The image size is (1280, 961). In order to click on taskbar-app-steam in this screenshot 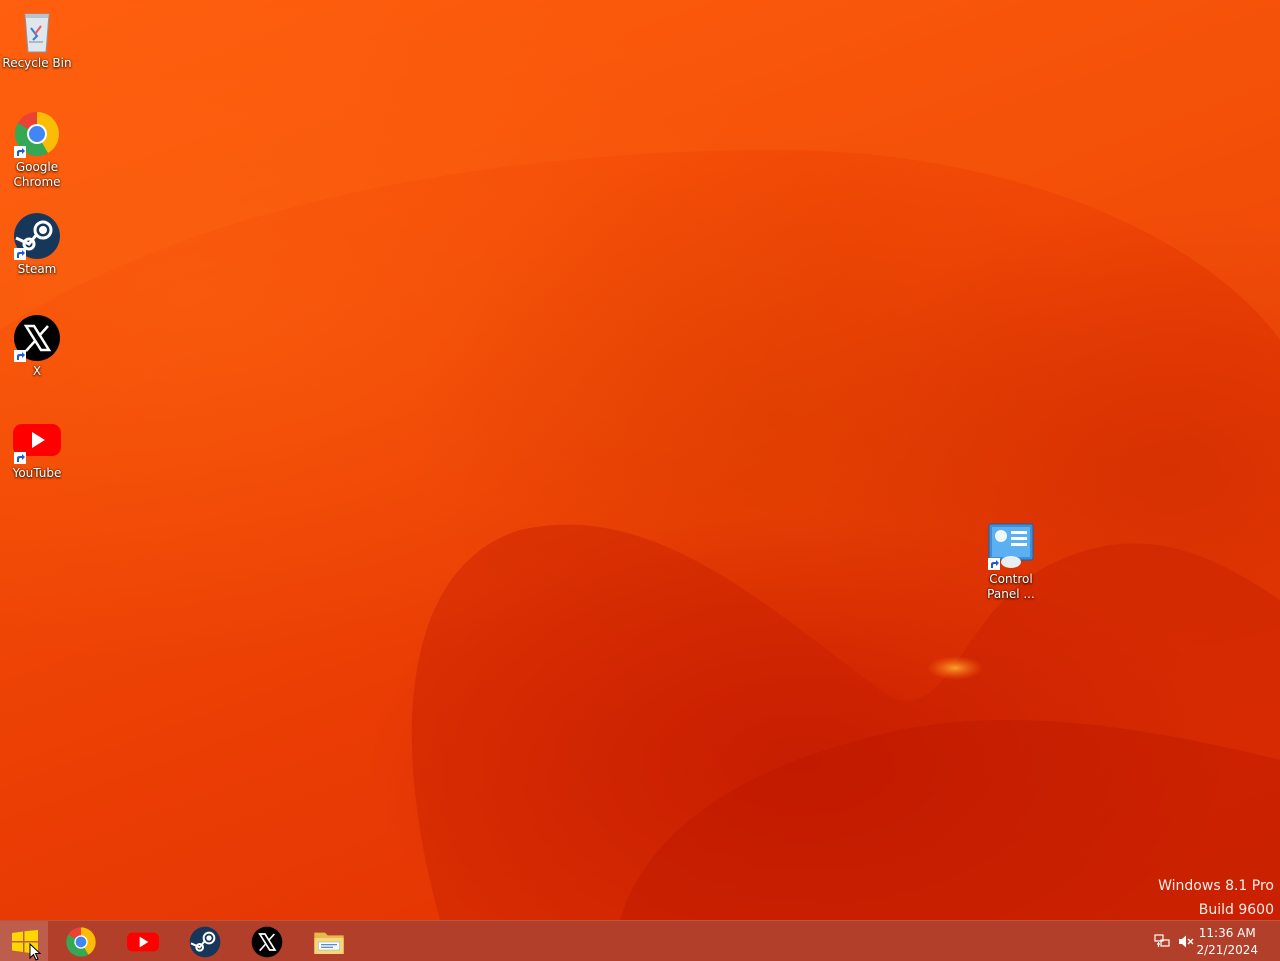, I will do `click(205, 941)`.